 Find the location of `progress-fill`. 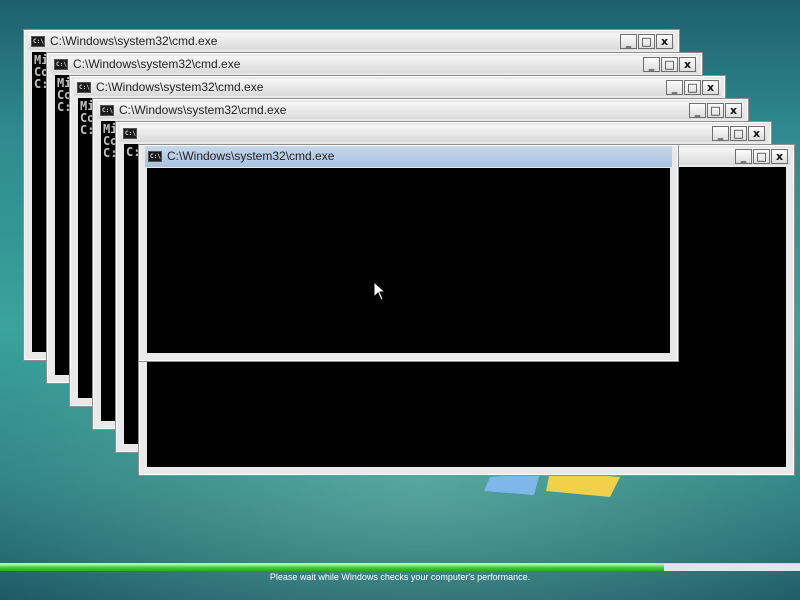

progress-fill is located at coordinates (332, 567).